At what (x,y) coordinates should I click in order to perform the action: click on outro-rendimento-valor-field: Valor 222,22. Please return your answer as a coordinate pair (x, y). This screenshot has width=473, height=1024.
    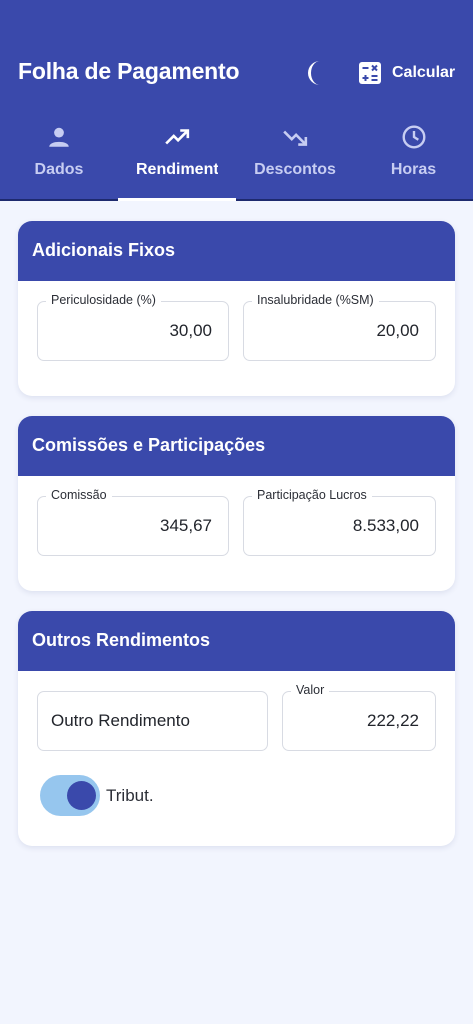
    Looking at the image, I should click on (359, 717).